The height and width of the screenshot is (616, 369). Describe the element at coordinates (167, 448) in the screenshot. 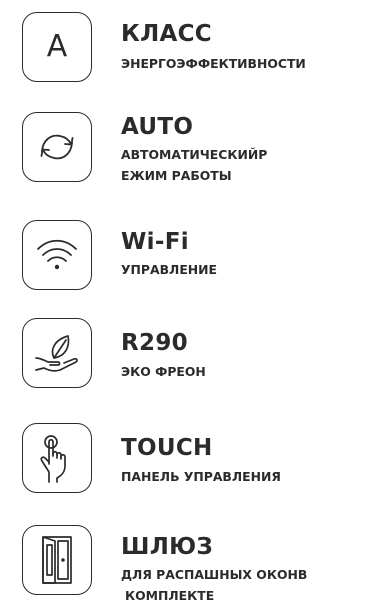

I see `feature-title: TOUCH` at that location.